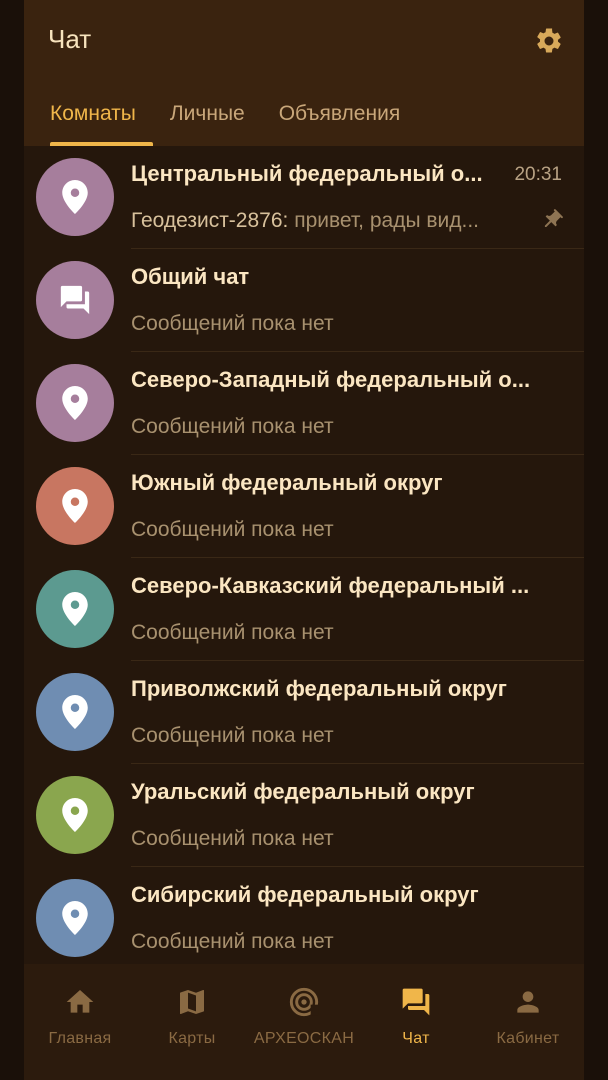 The width and height of the screenshot is (608, 1080). What do you see at coordinates (192, 1038) in the screenshot?
I see `nav-label: Карты` at bounding box center [192, 1038].